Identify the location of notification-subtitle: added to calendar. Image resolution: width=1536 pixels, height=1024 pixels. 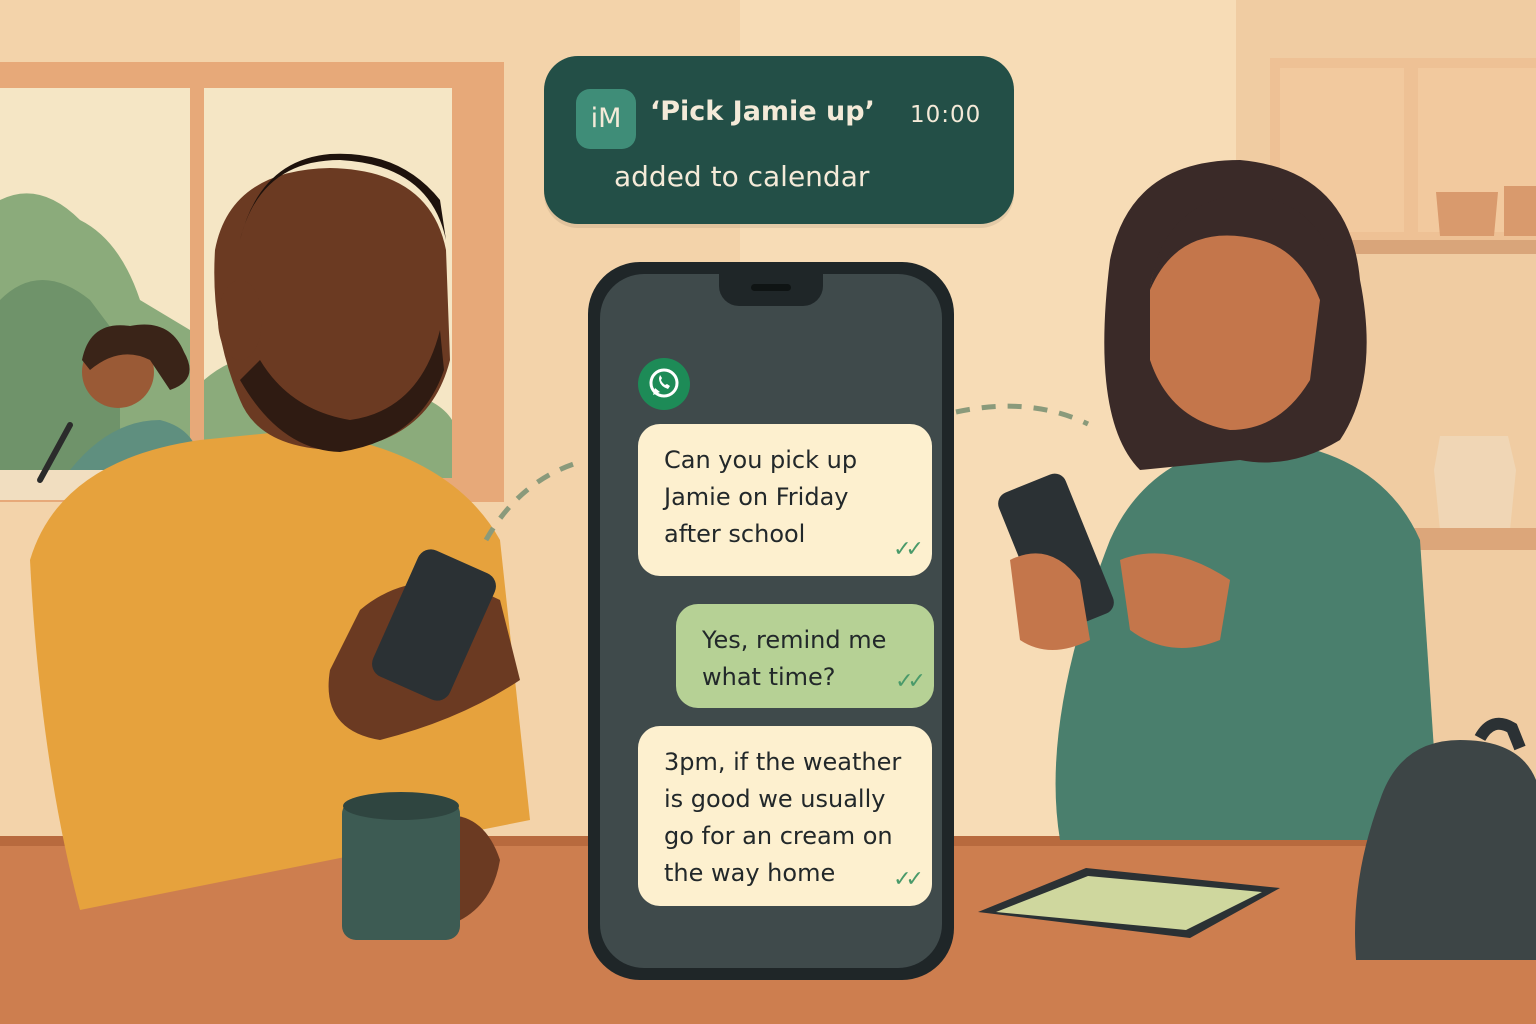
(742, 176).